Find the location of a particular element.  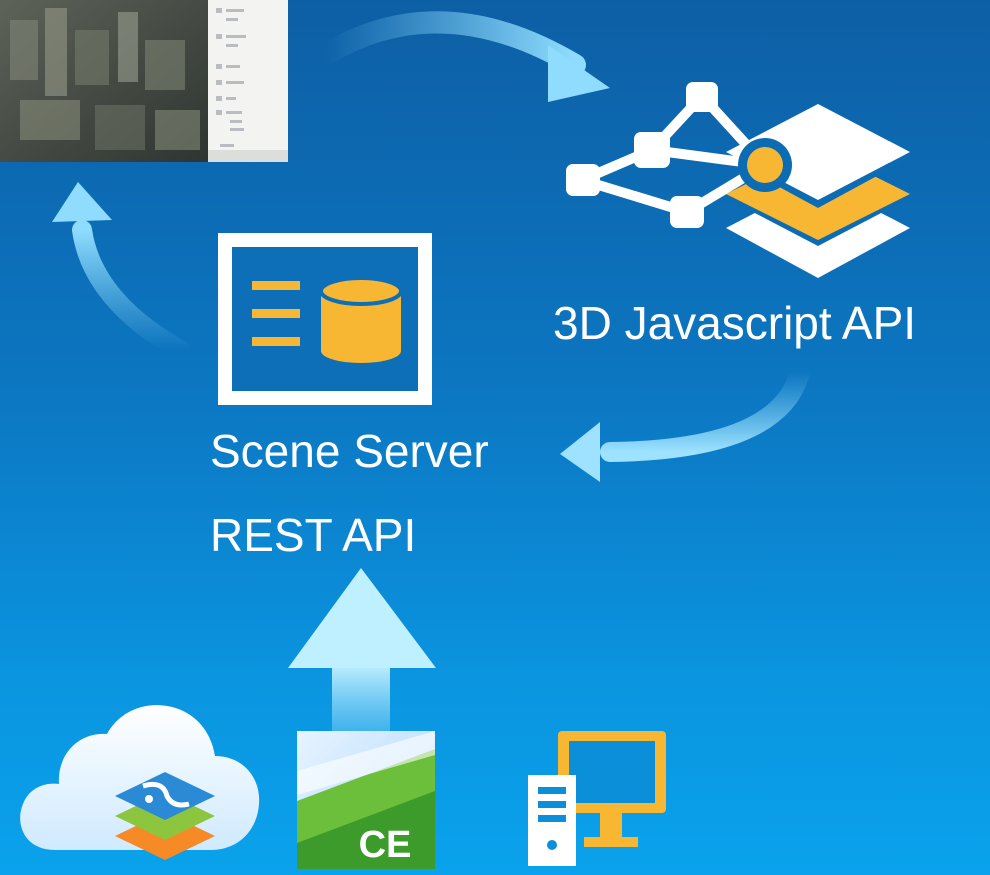

arrow-js-api-to-scene-server is located at coordinates (685, 422).